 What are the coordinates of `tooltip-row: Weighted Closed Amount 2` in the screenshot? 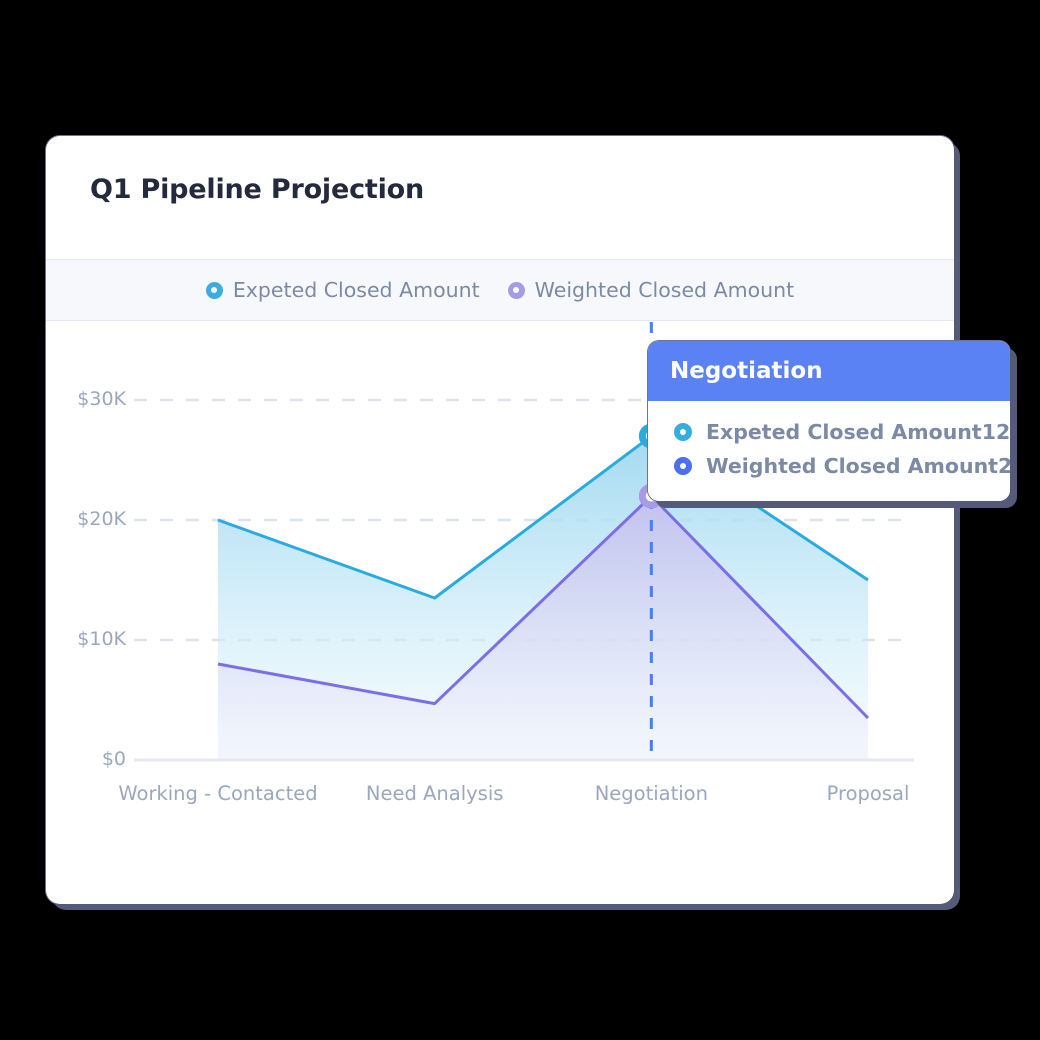 It's located at (829, 466).